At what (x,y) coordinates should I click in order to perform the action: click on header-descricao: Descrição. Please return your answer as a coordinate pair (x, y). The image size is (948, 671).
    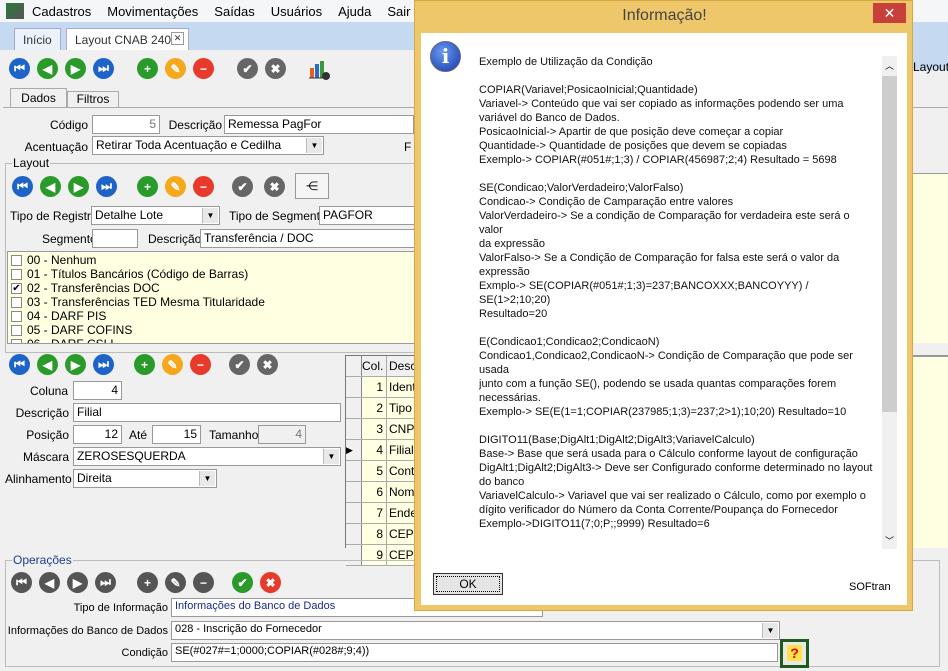
    Looking at the image, I should click on (401, 366).